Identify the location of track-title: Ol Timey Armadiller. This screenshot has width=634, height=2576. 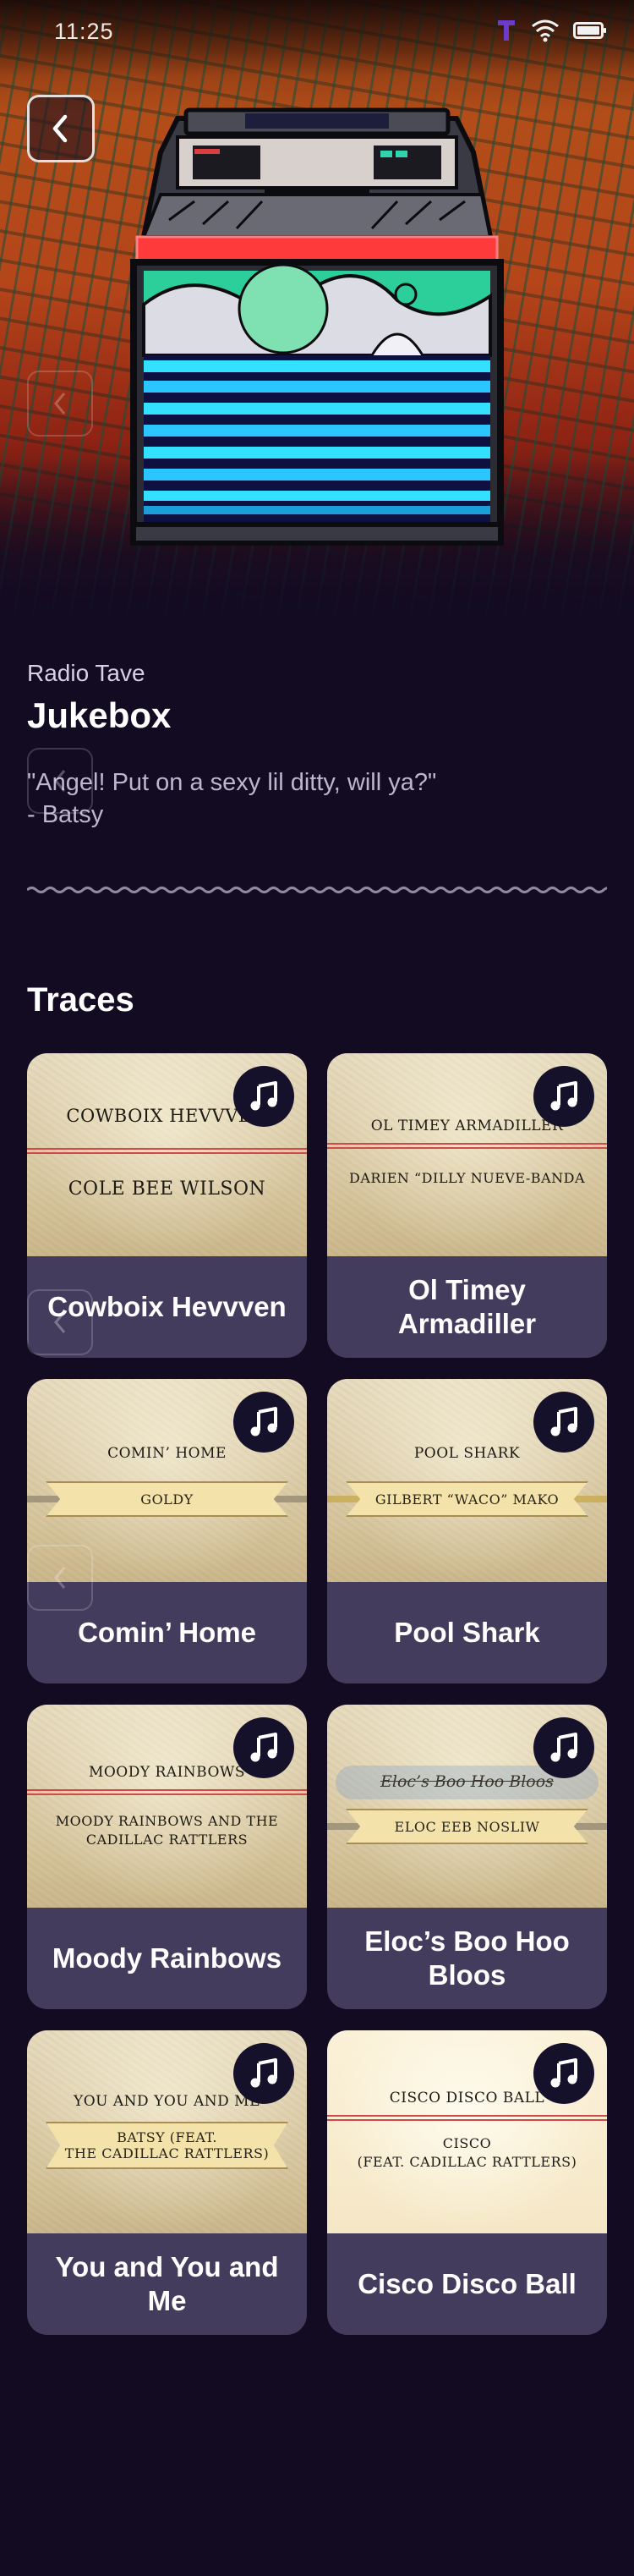
(467, 1306).